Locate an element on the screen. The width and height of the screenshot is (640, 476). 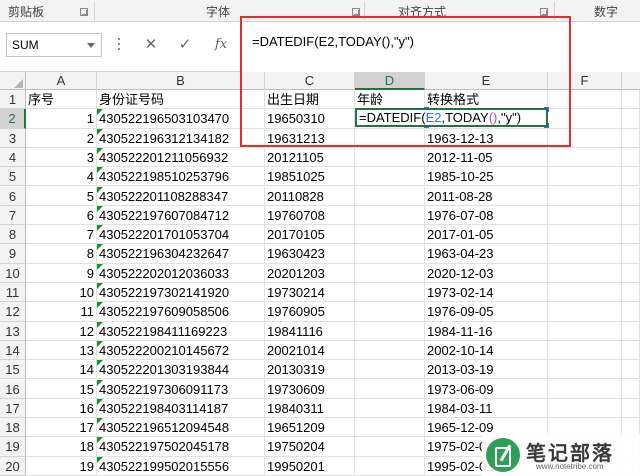
cell-c: 19730609 is located at coordinates (310, 389).